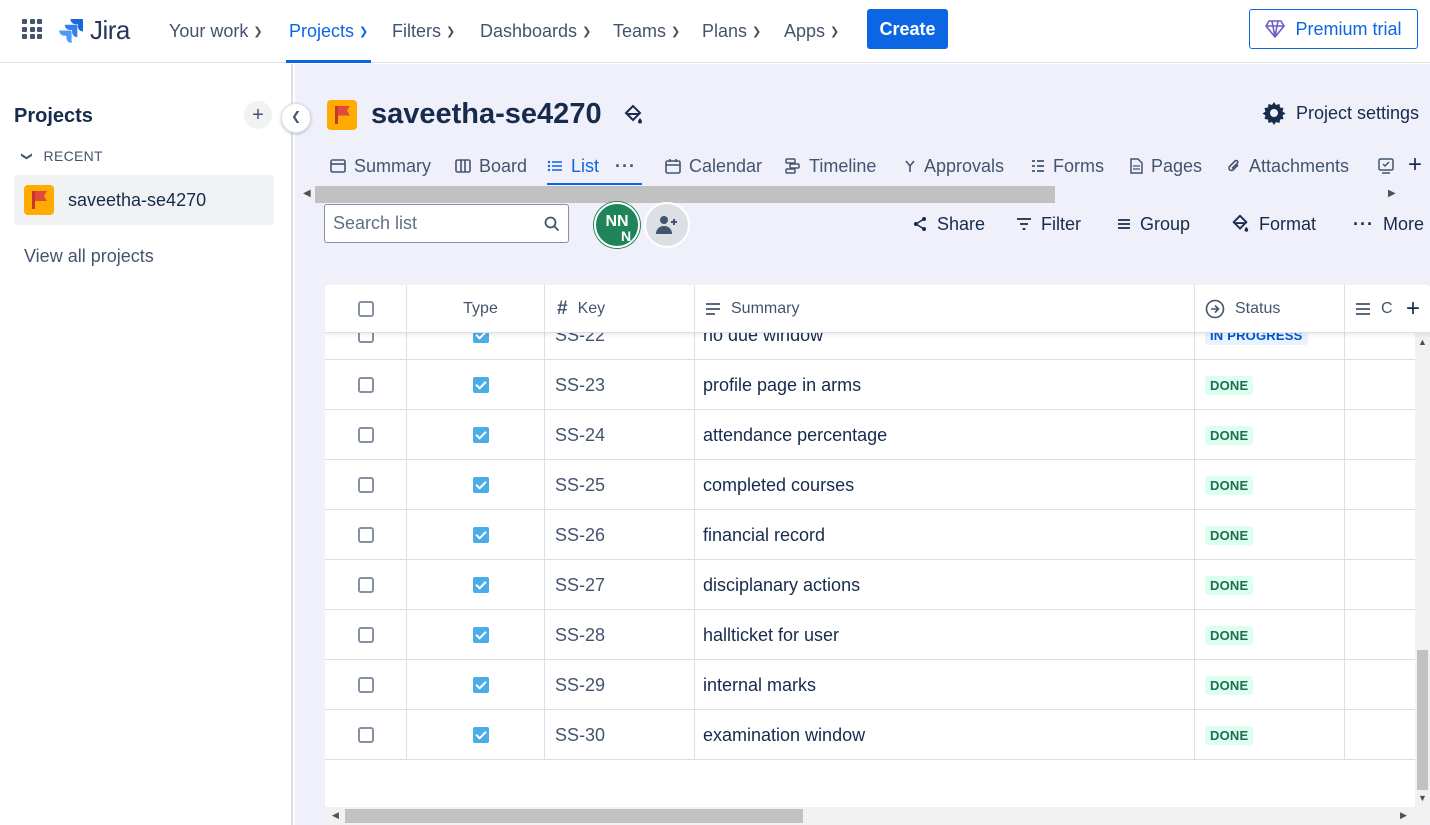 The width and height of the screenshot is (1430, 825). I want to click on select-all-checkbox, so click(365, 309).